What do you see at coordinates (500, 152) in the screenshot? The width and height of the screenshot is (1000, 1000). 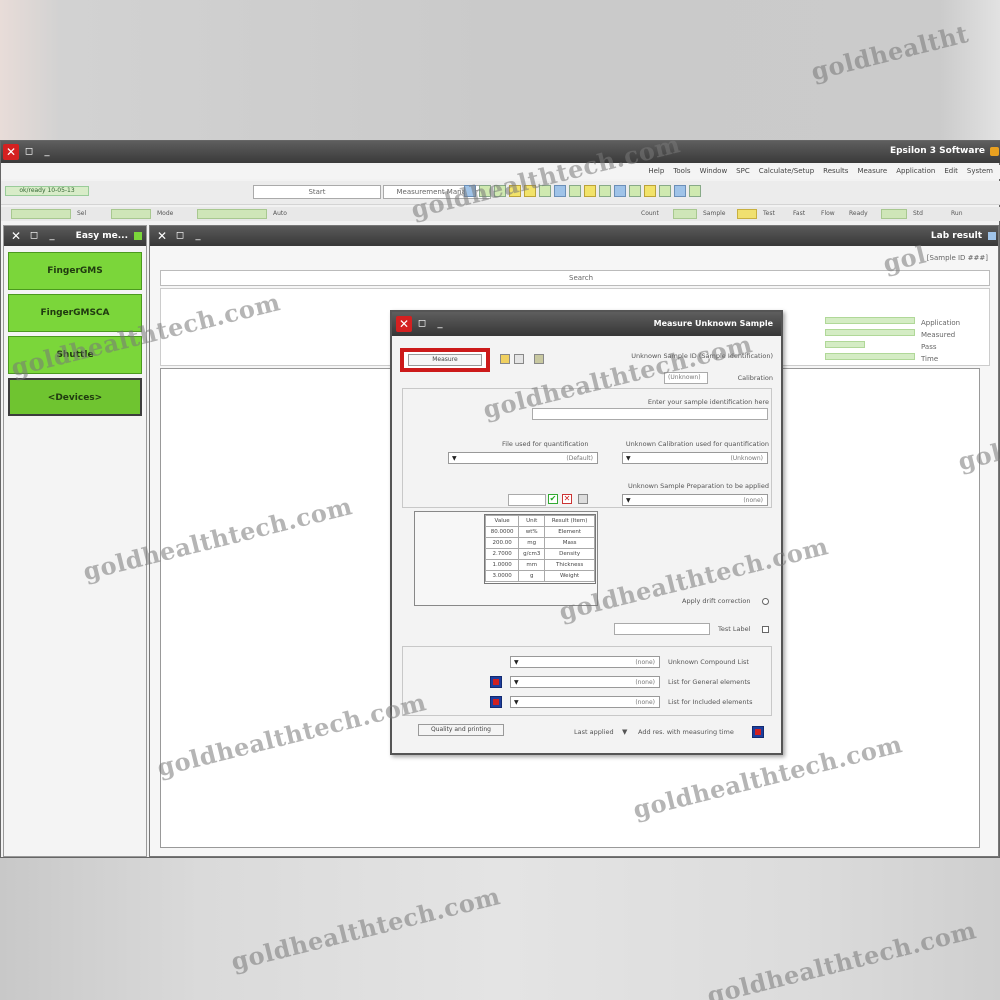 I see `main-titlebar: ✕ ◻ _ Epsilon 3 Software` at bounding box center [500, 152].